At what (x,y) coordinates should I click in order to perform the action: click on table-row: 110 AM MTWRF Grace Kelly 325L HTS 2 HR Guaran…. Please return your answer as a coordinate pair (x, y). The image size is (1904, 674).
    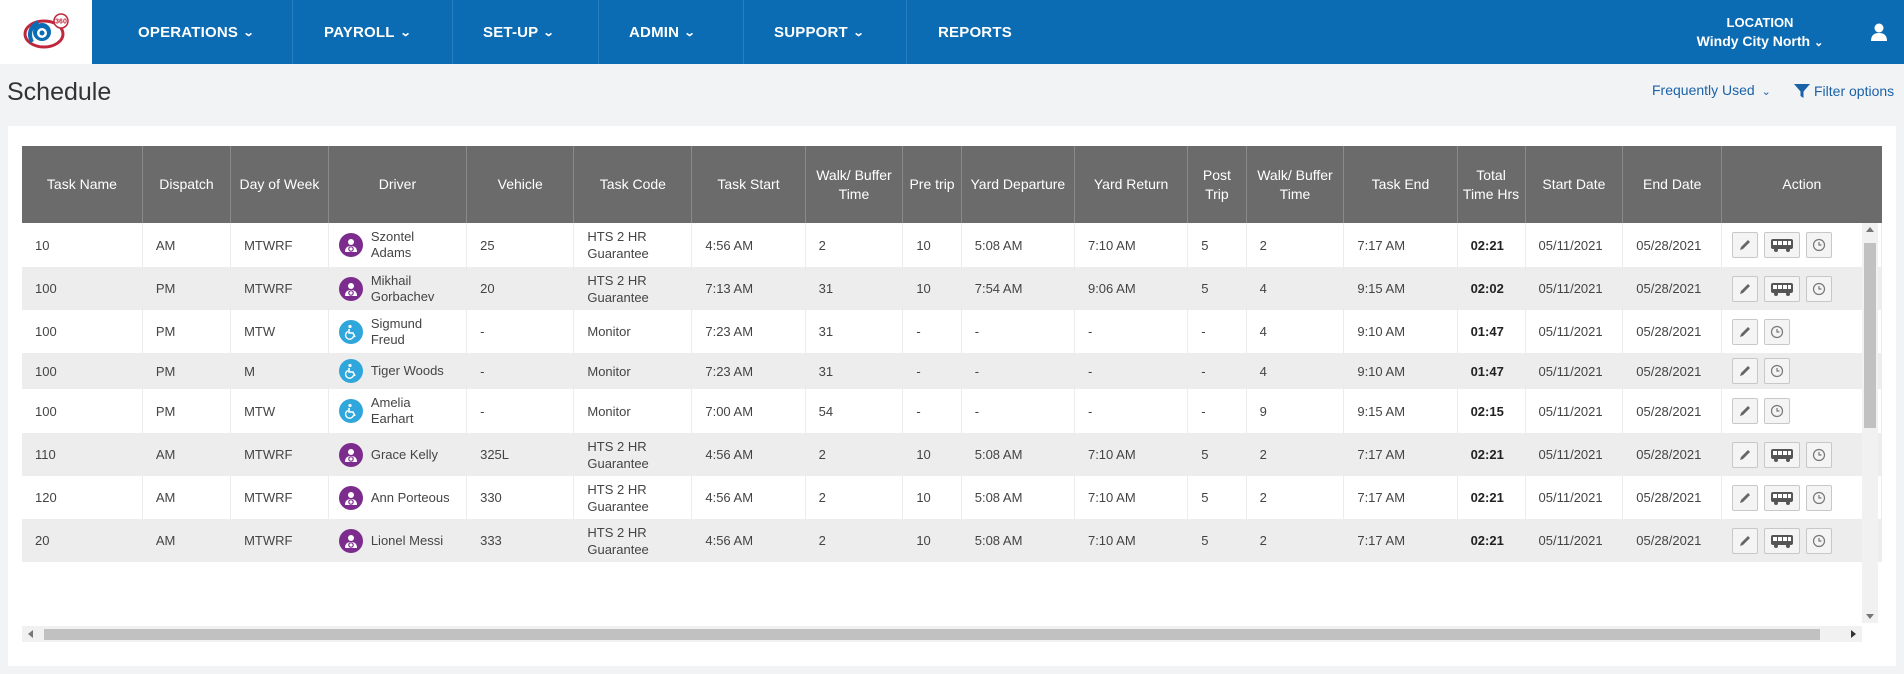
    Looking at the image, I should click on (952, 454).